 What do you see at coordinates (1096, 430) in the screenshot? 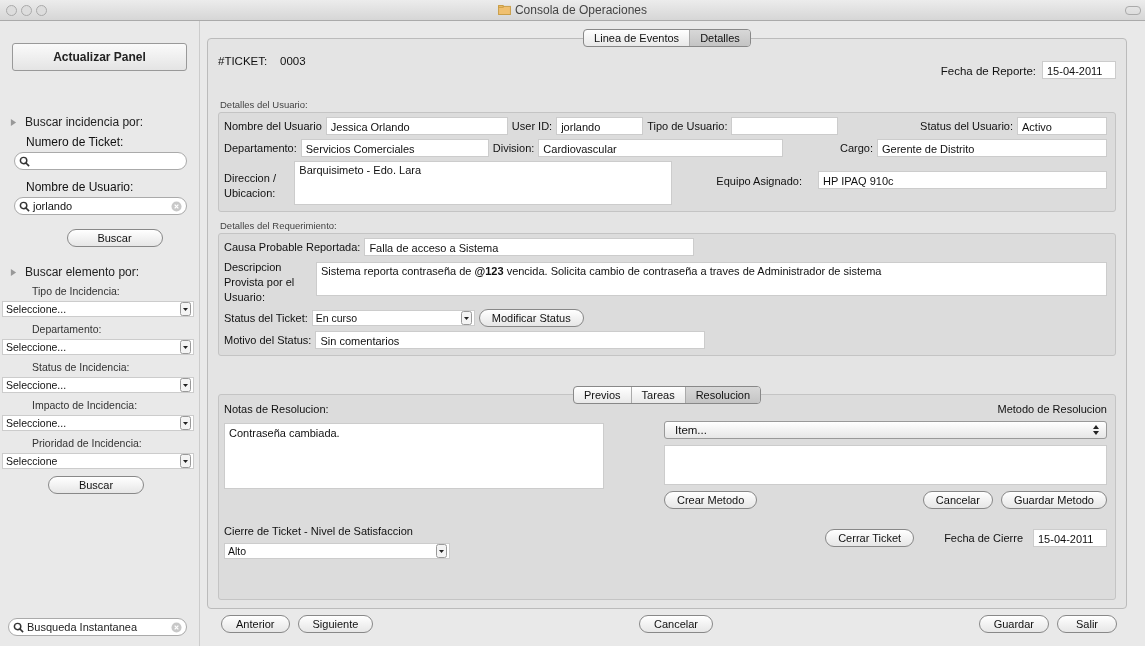
I see `stepper-arrows-icon` at bounding box center [1096, 430].